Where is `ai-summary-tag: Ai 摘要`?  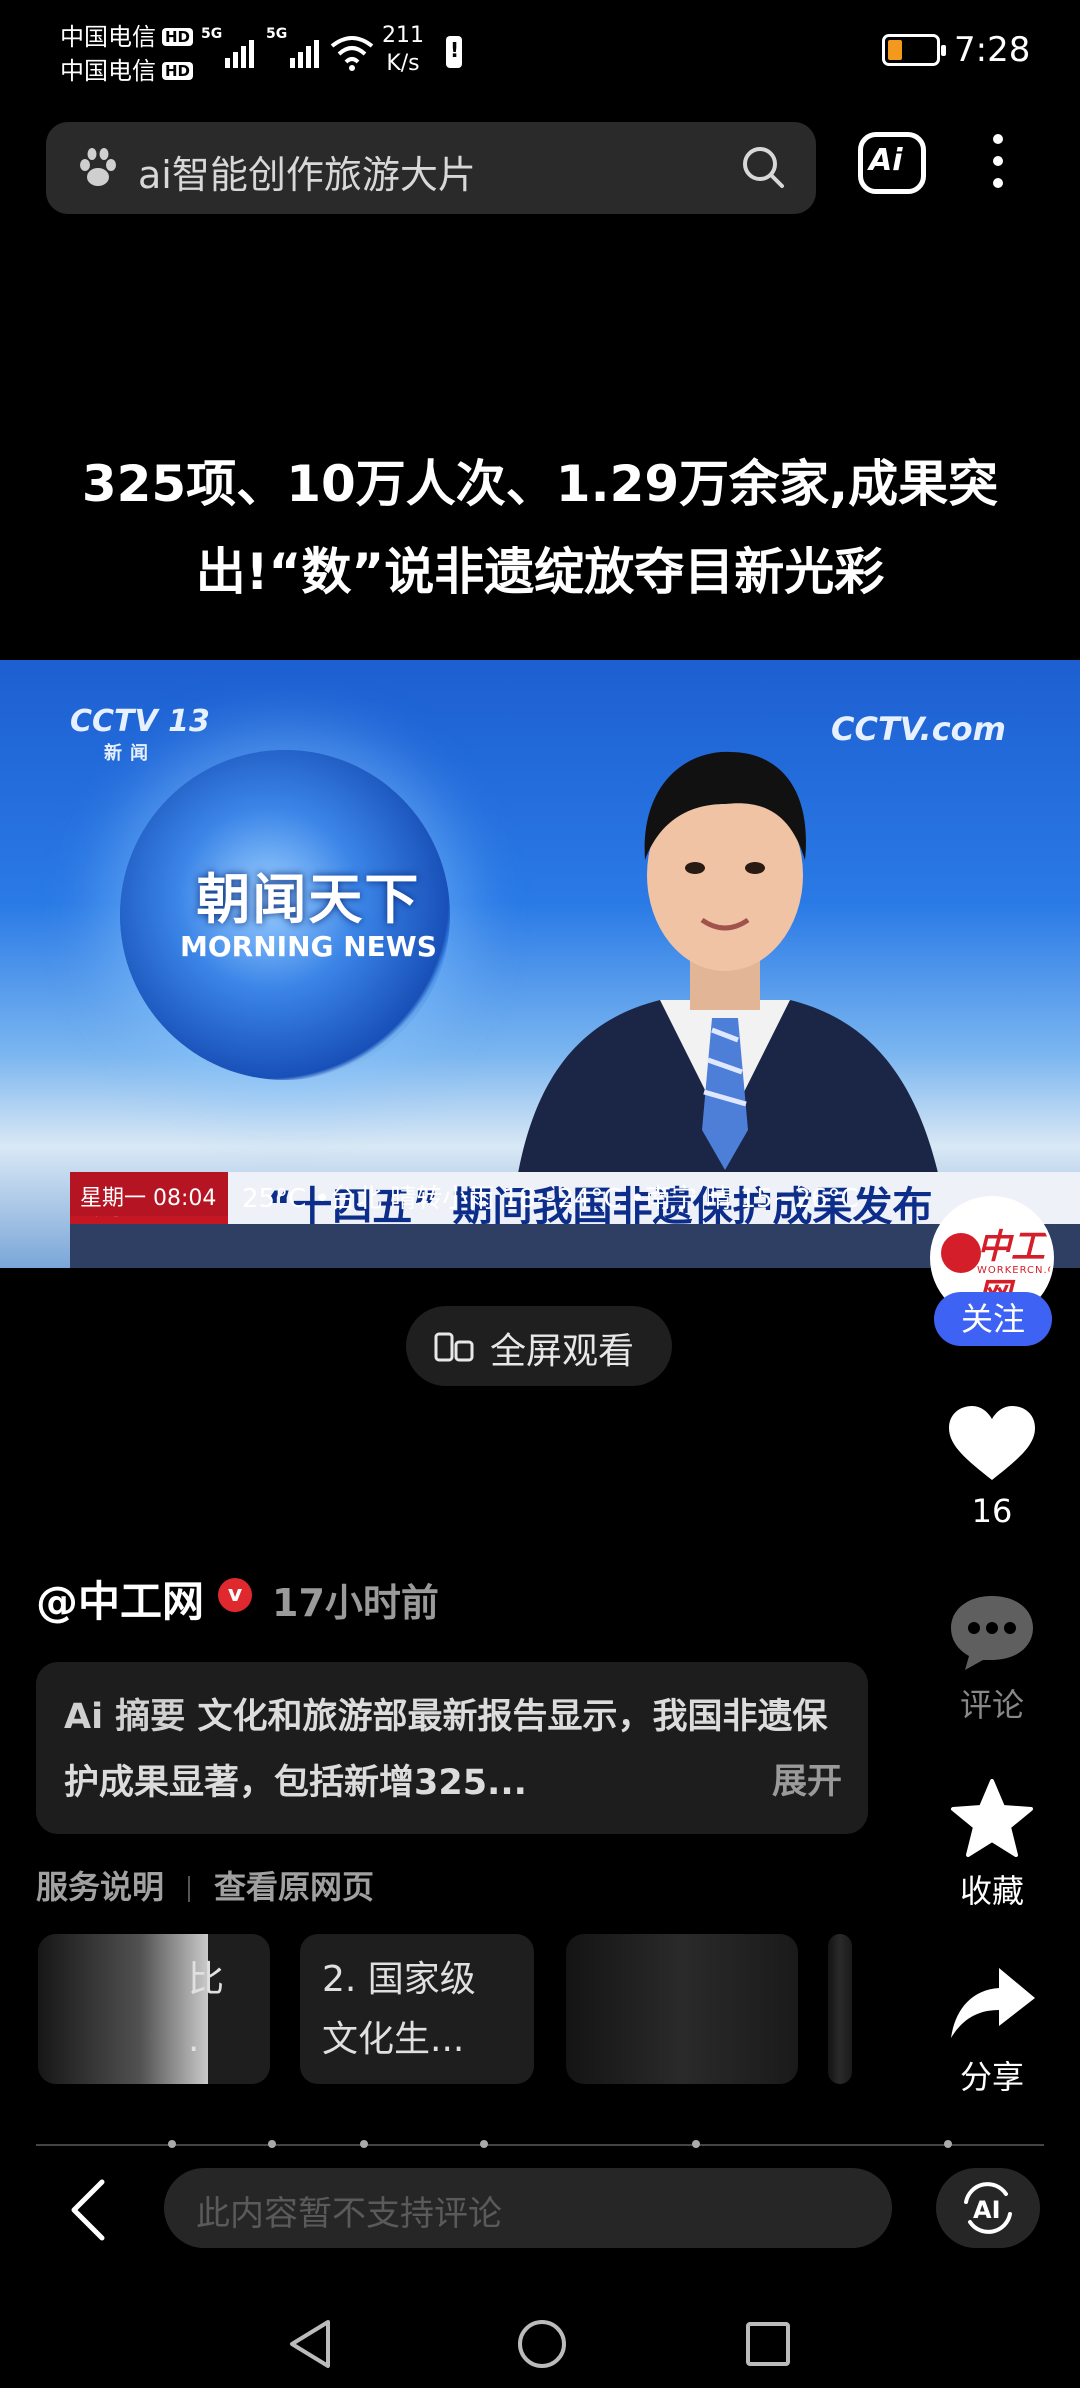 ai-summary-tag: Ai 摘要 is located at coordinates (125, 1717).